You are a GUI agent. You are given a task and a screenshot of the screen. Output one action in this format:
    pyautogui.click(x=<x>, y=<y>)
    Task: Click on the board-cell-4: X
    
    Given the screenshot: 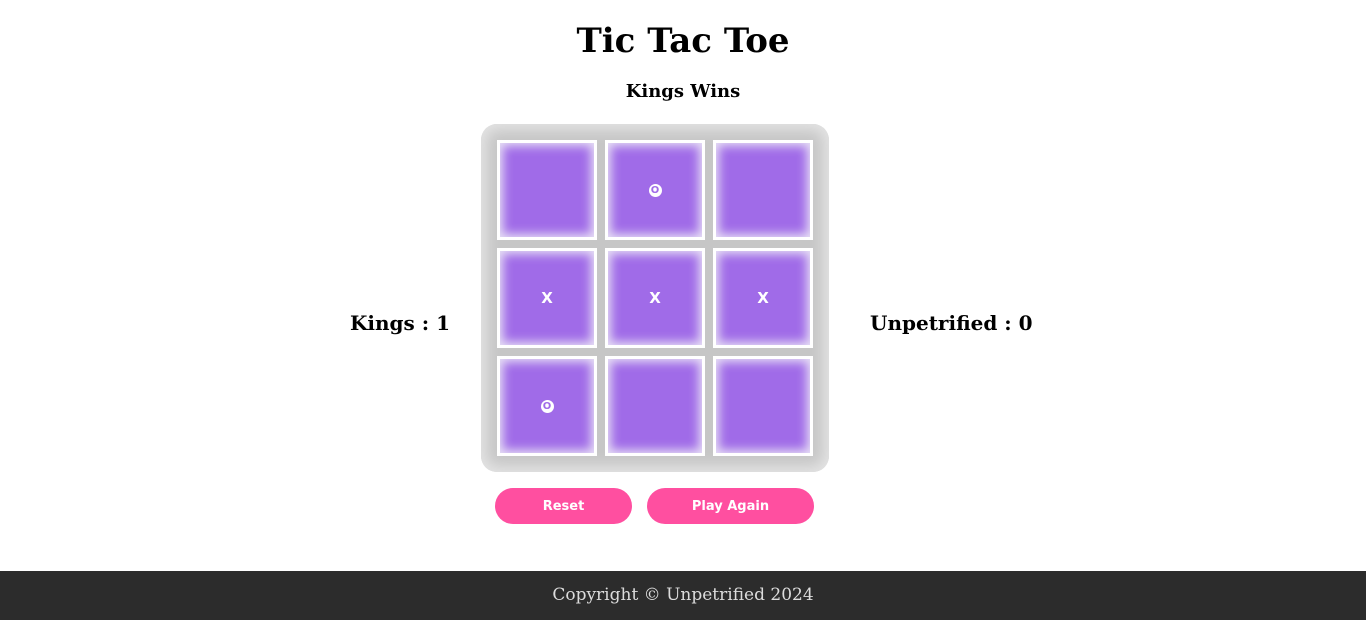 What is the action you would take?
    pyautogui.click(x=547, y=298)
    